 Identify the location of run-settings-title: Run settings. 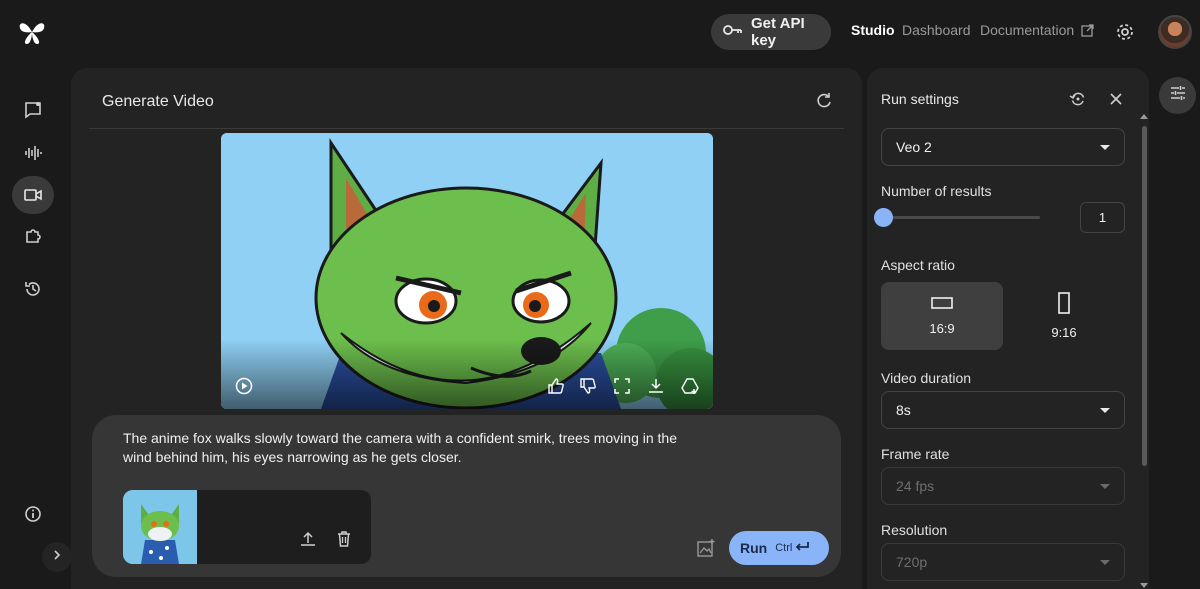
(920, 99).